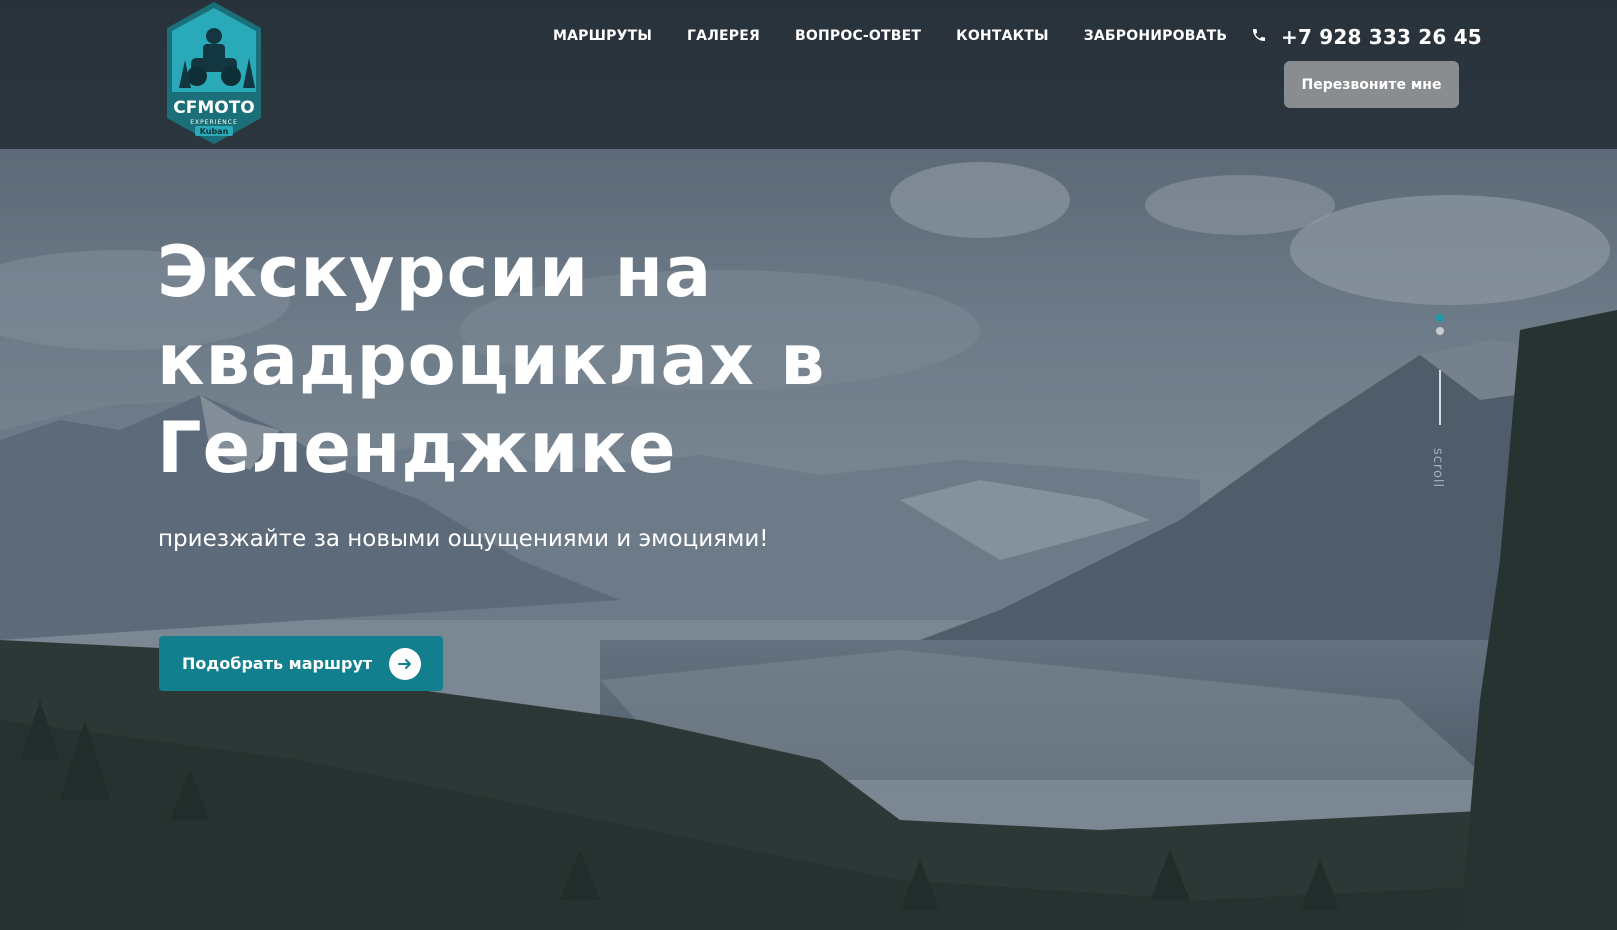 This screenshot has width=1617, height=930. Describe the element at coordinates (1371, 84) in the screenshot. I see `callback-button: Перезвоните мне` at that location.